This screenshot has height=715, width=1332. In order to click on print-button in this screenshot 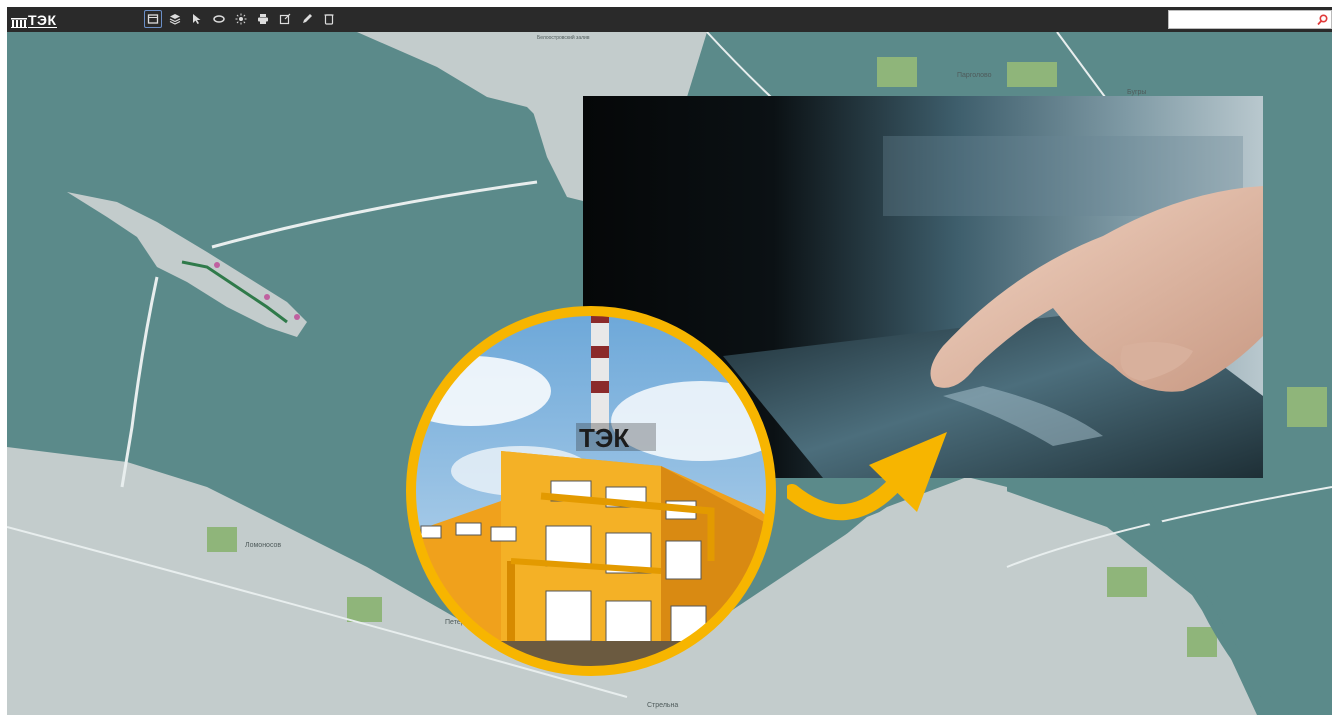, I will do `click(263, 19)`.